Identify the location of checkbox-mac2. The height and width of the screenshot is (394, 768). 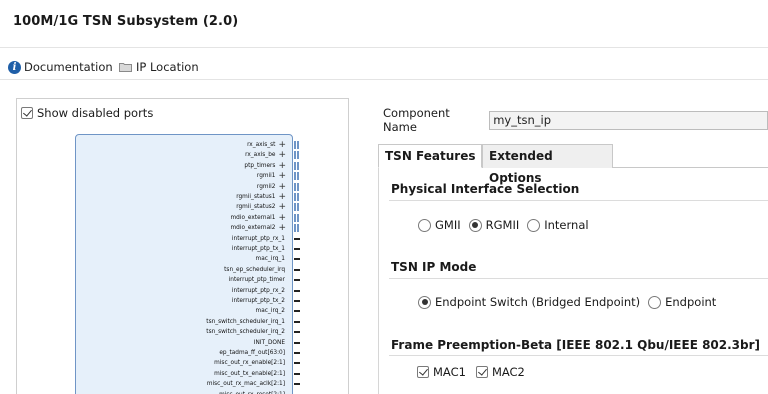
(481, 372).